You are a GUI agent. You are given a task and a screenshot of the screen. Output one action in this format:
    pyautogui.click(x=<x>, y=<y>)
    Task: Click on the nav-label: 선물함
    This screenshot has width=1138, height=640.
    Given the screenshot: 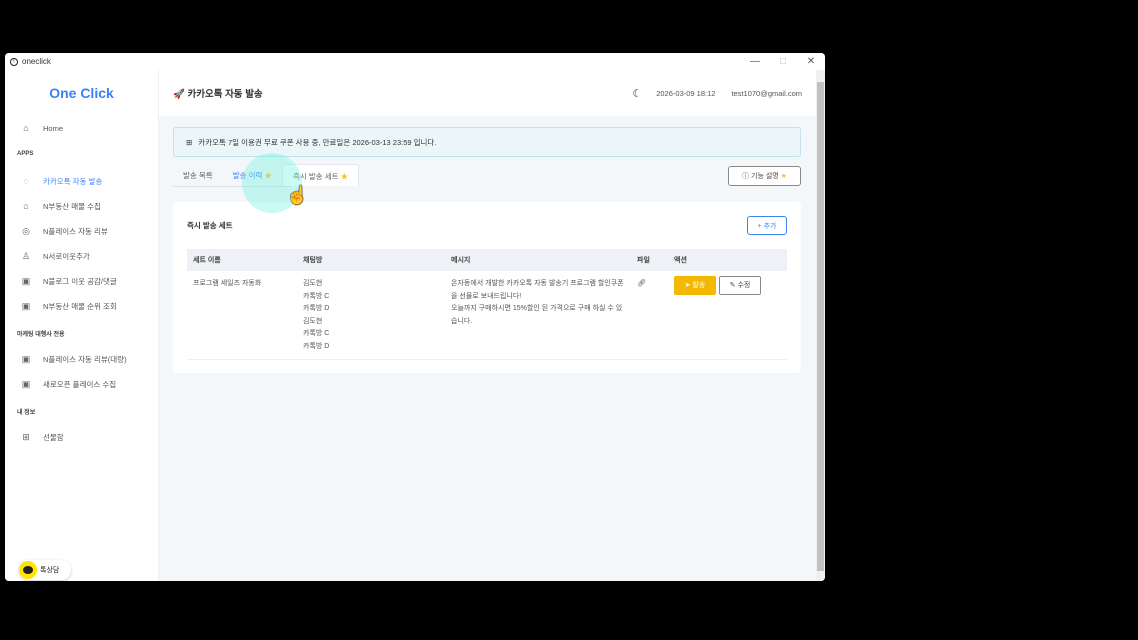 What is the action you would take?
    pyautogui.click(x=53, y=437)
    